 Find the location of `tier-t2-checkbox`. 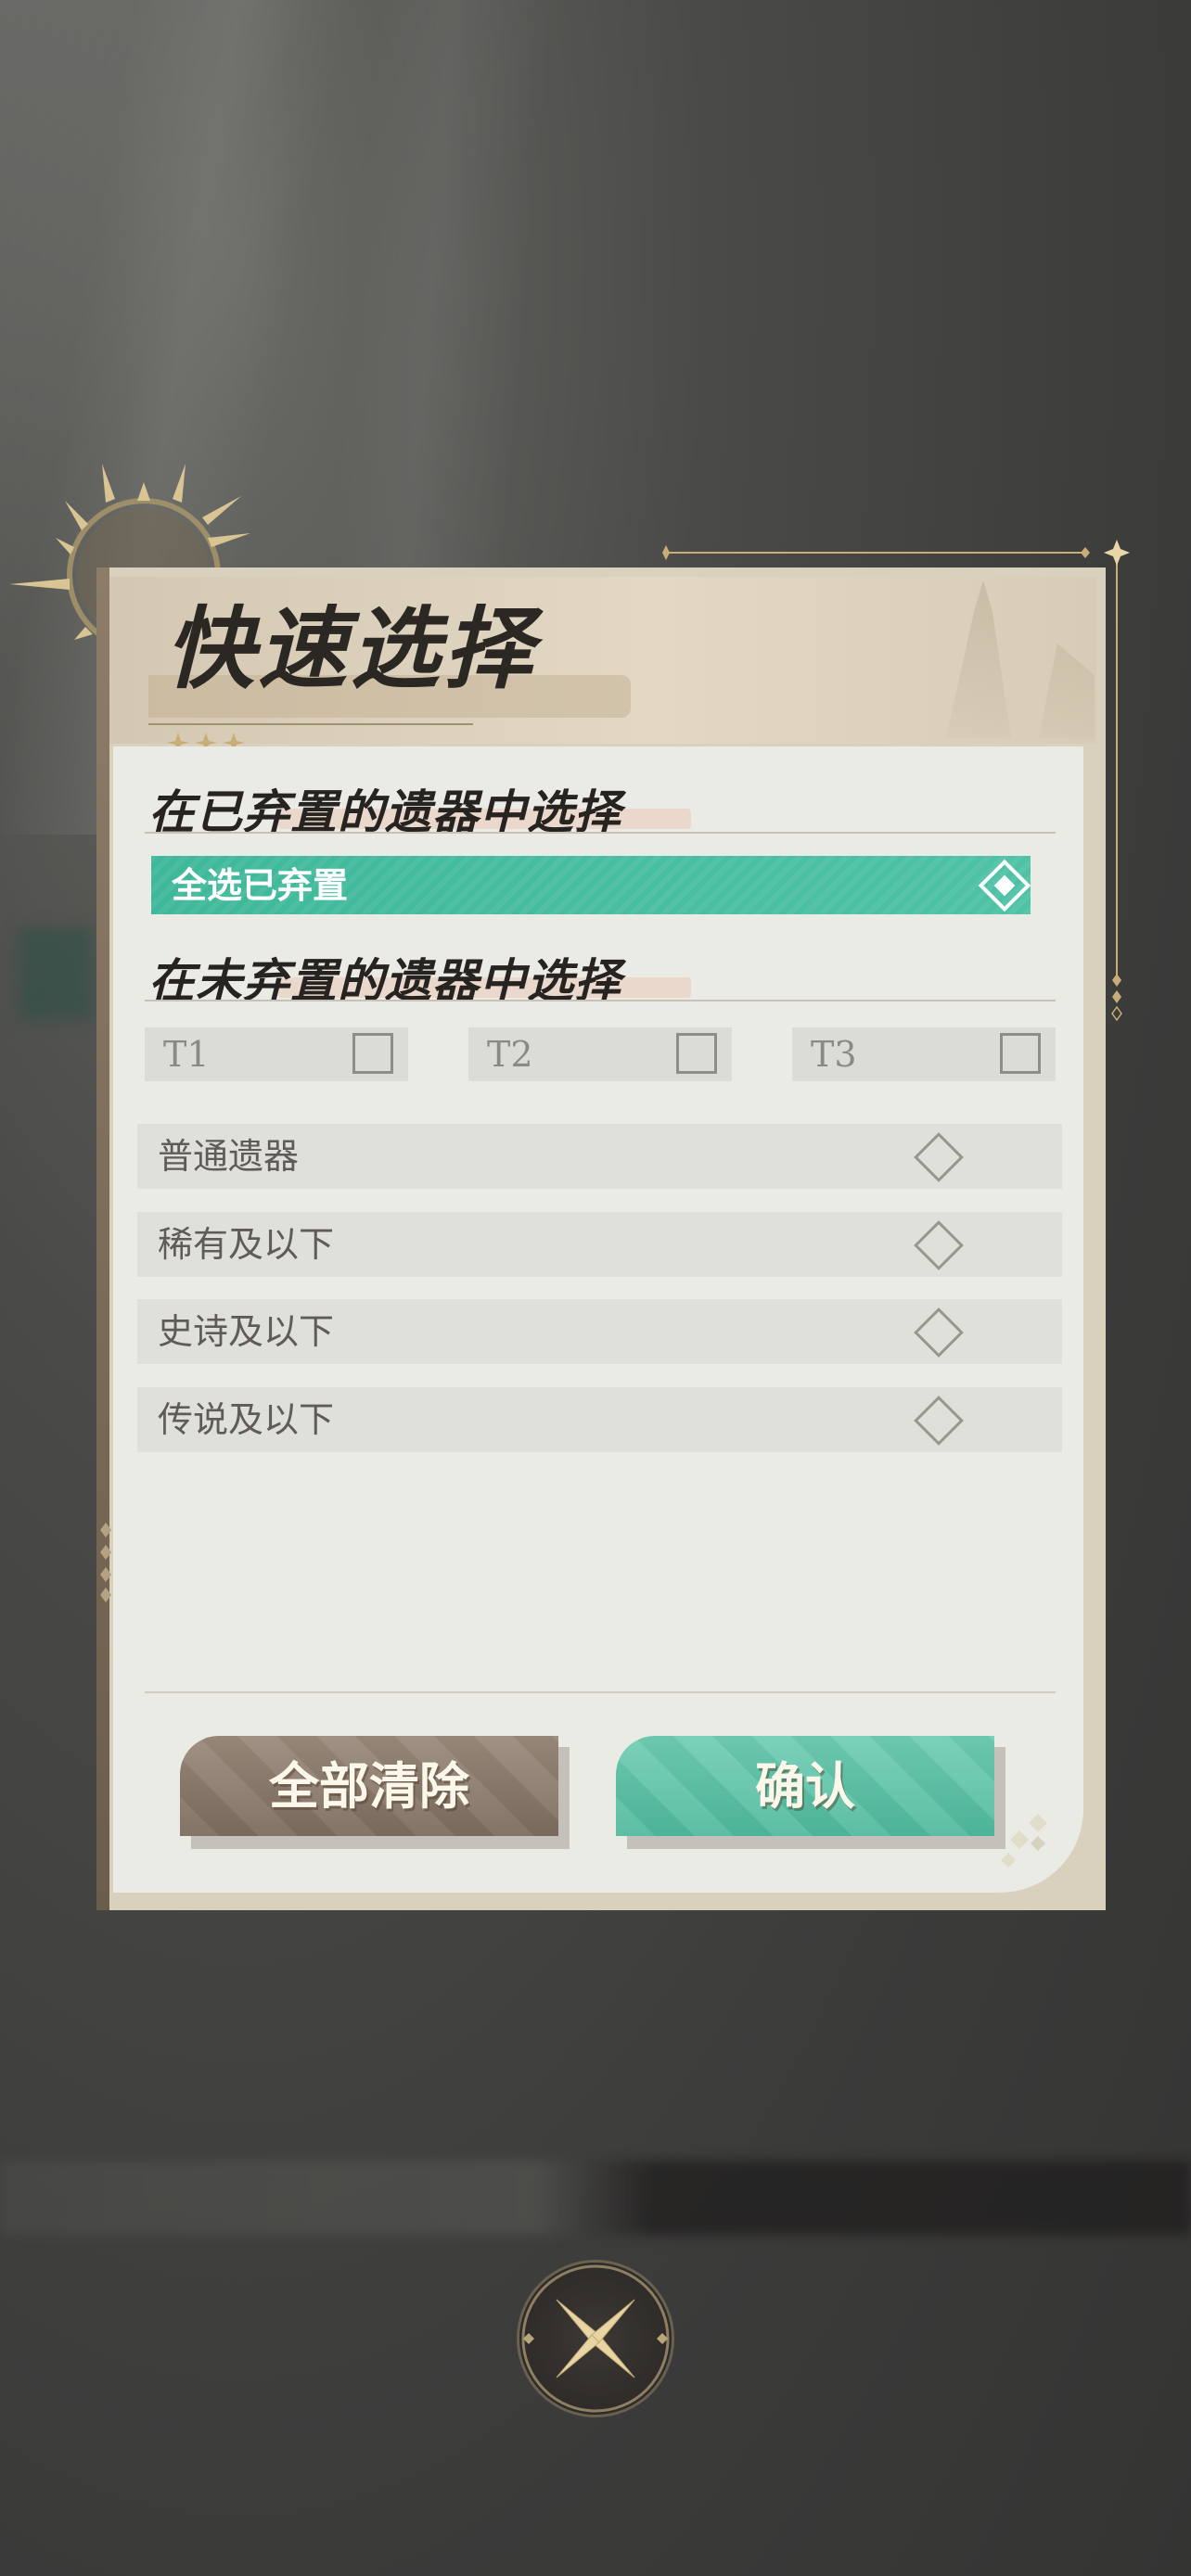

tier-t2-checkbox is located at coordinates (696, 1053).